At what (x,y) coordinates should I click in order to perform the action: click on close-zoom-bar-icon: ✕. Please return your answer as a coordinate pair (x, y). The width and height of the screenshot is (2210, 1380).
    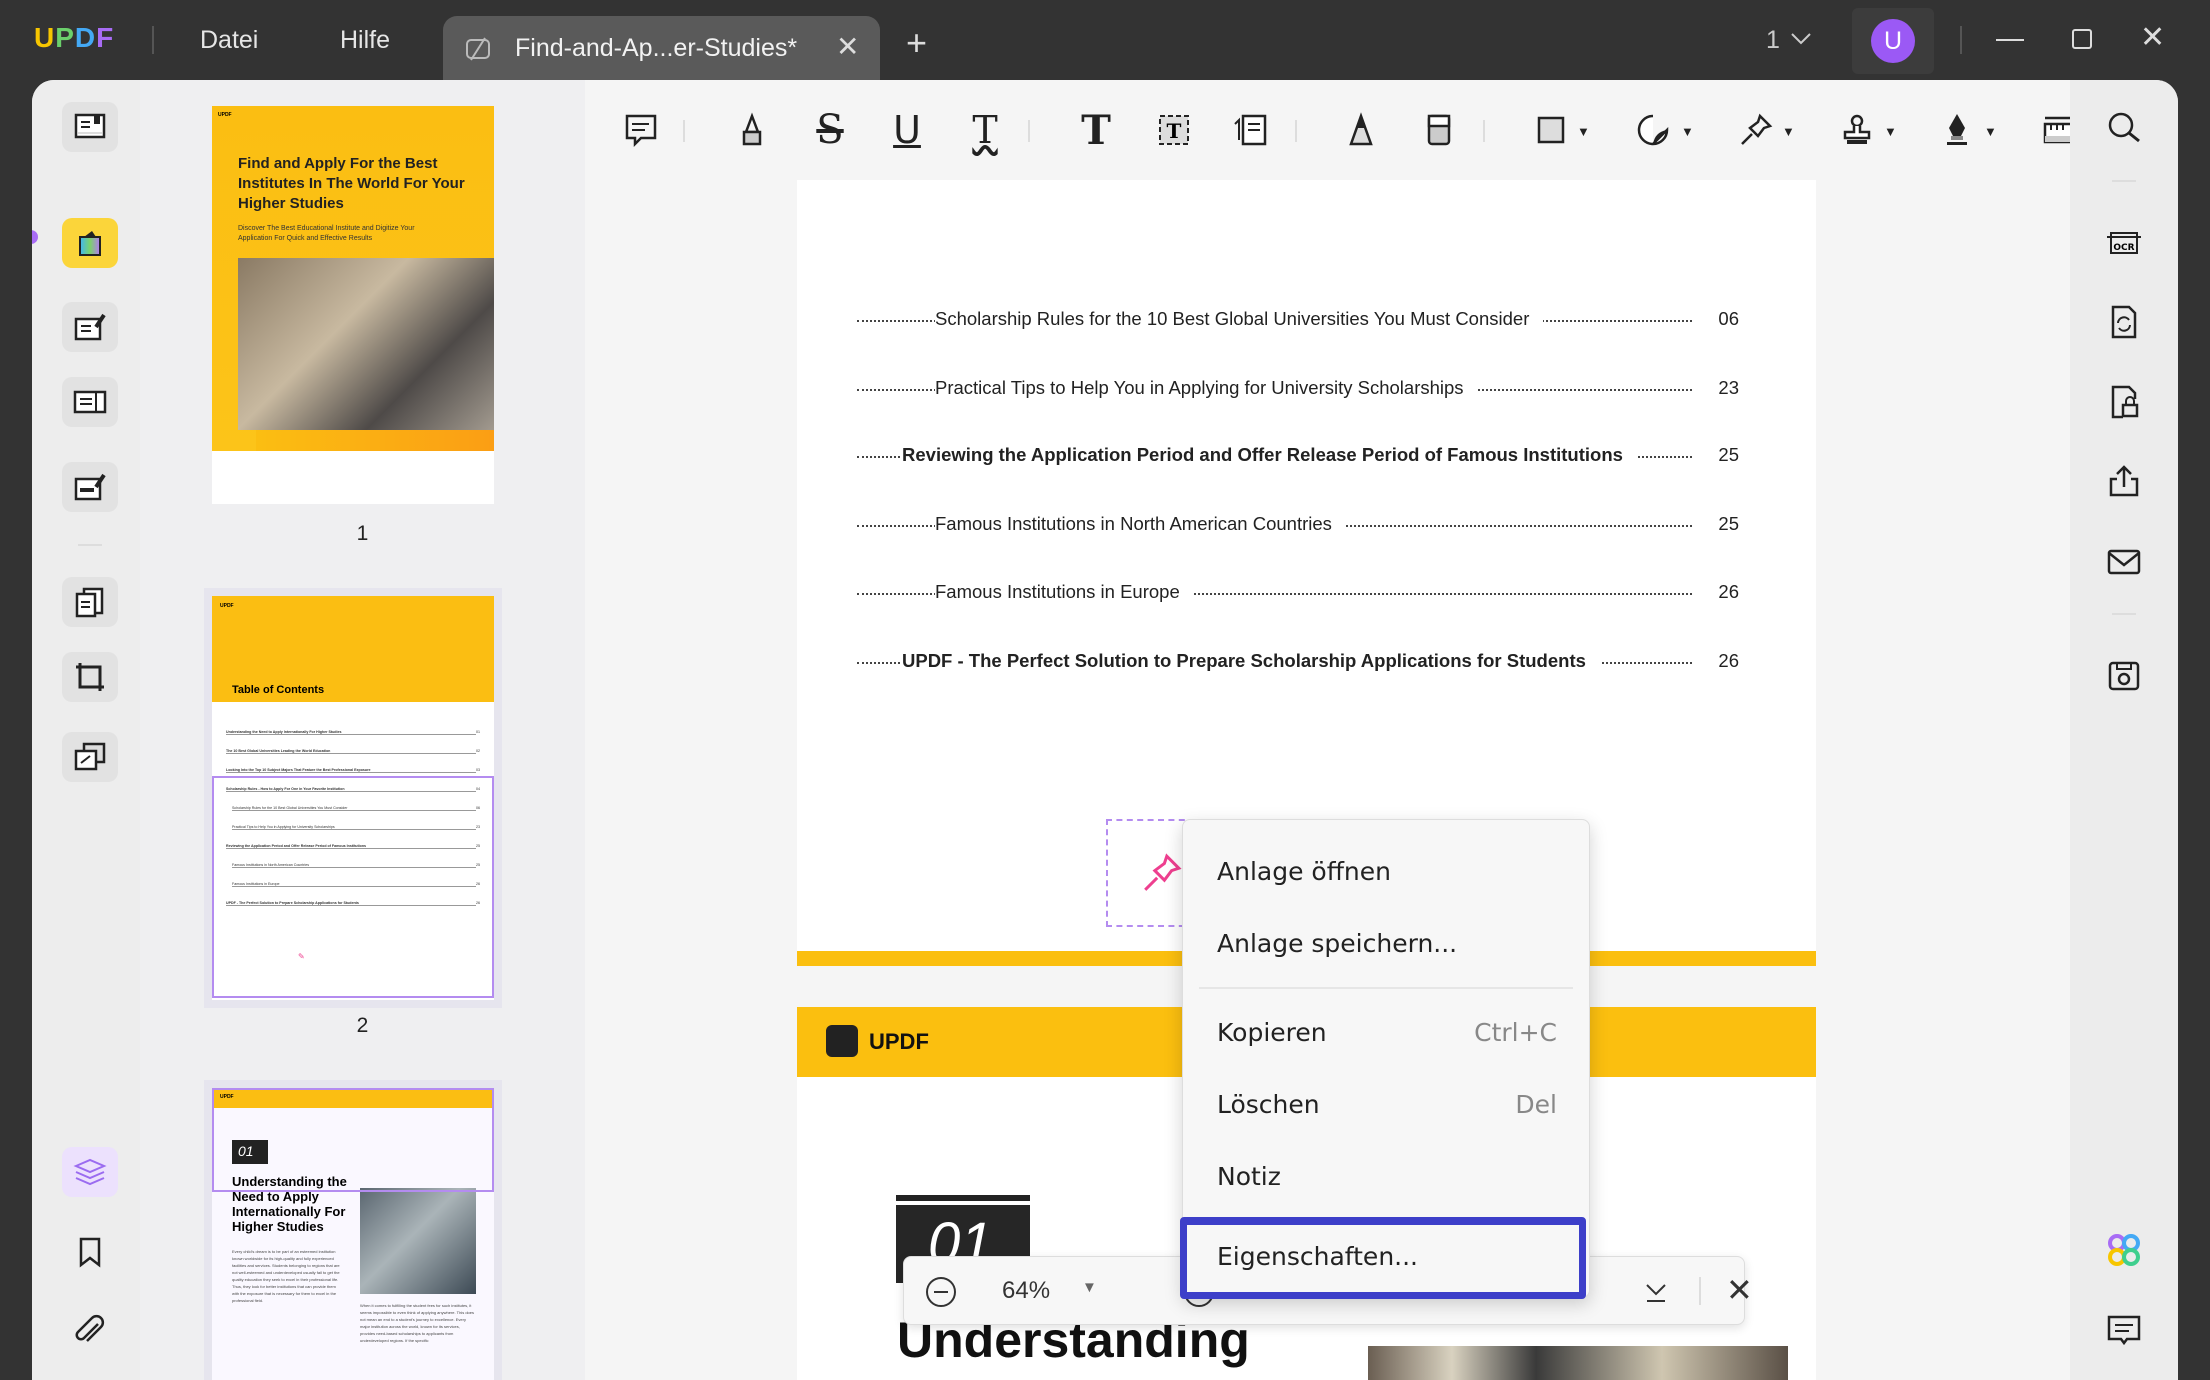
    Looking at the image, I should click on (1739, 1290).